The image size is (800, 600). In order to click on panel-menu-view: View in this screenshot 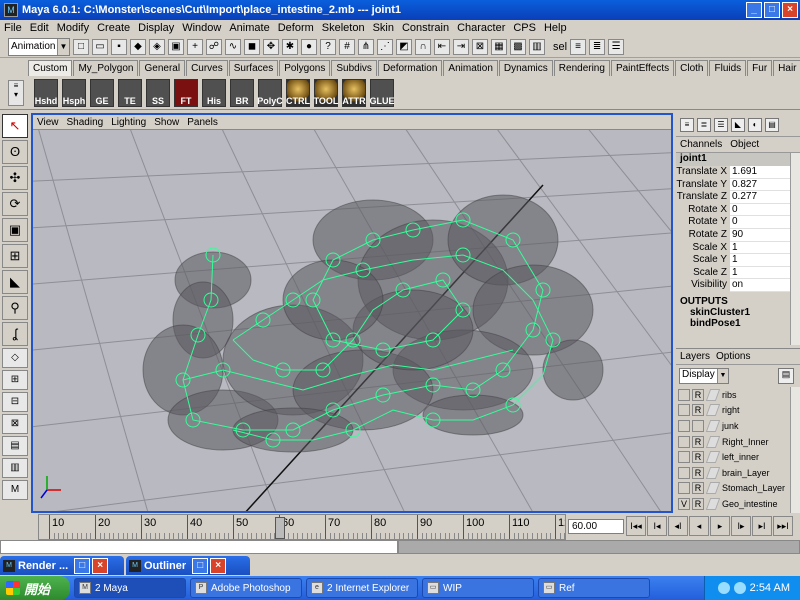, I will do `click(48, 122)`.